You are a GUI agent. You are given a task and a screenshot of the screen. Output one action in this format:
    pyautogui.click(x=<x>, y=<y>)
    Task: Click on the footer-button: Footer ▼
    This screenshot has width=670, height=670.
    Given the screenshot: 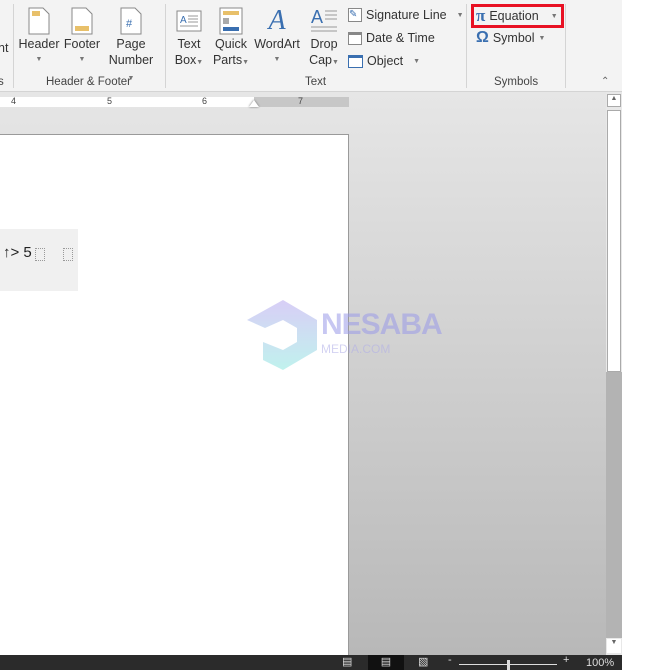 What is the action you would take?
    pyautogui.click(x=82, y=34)
    